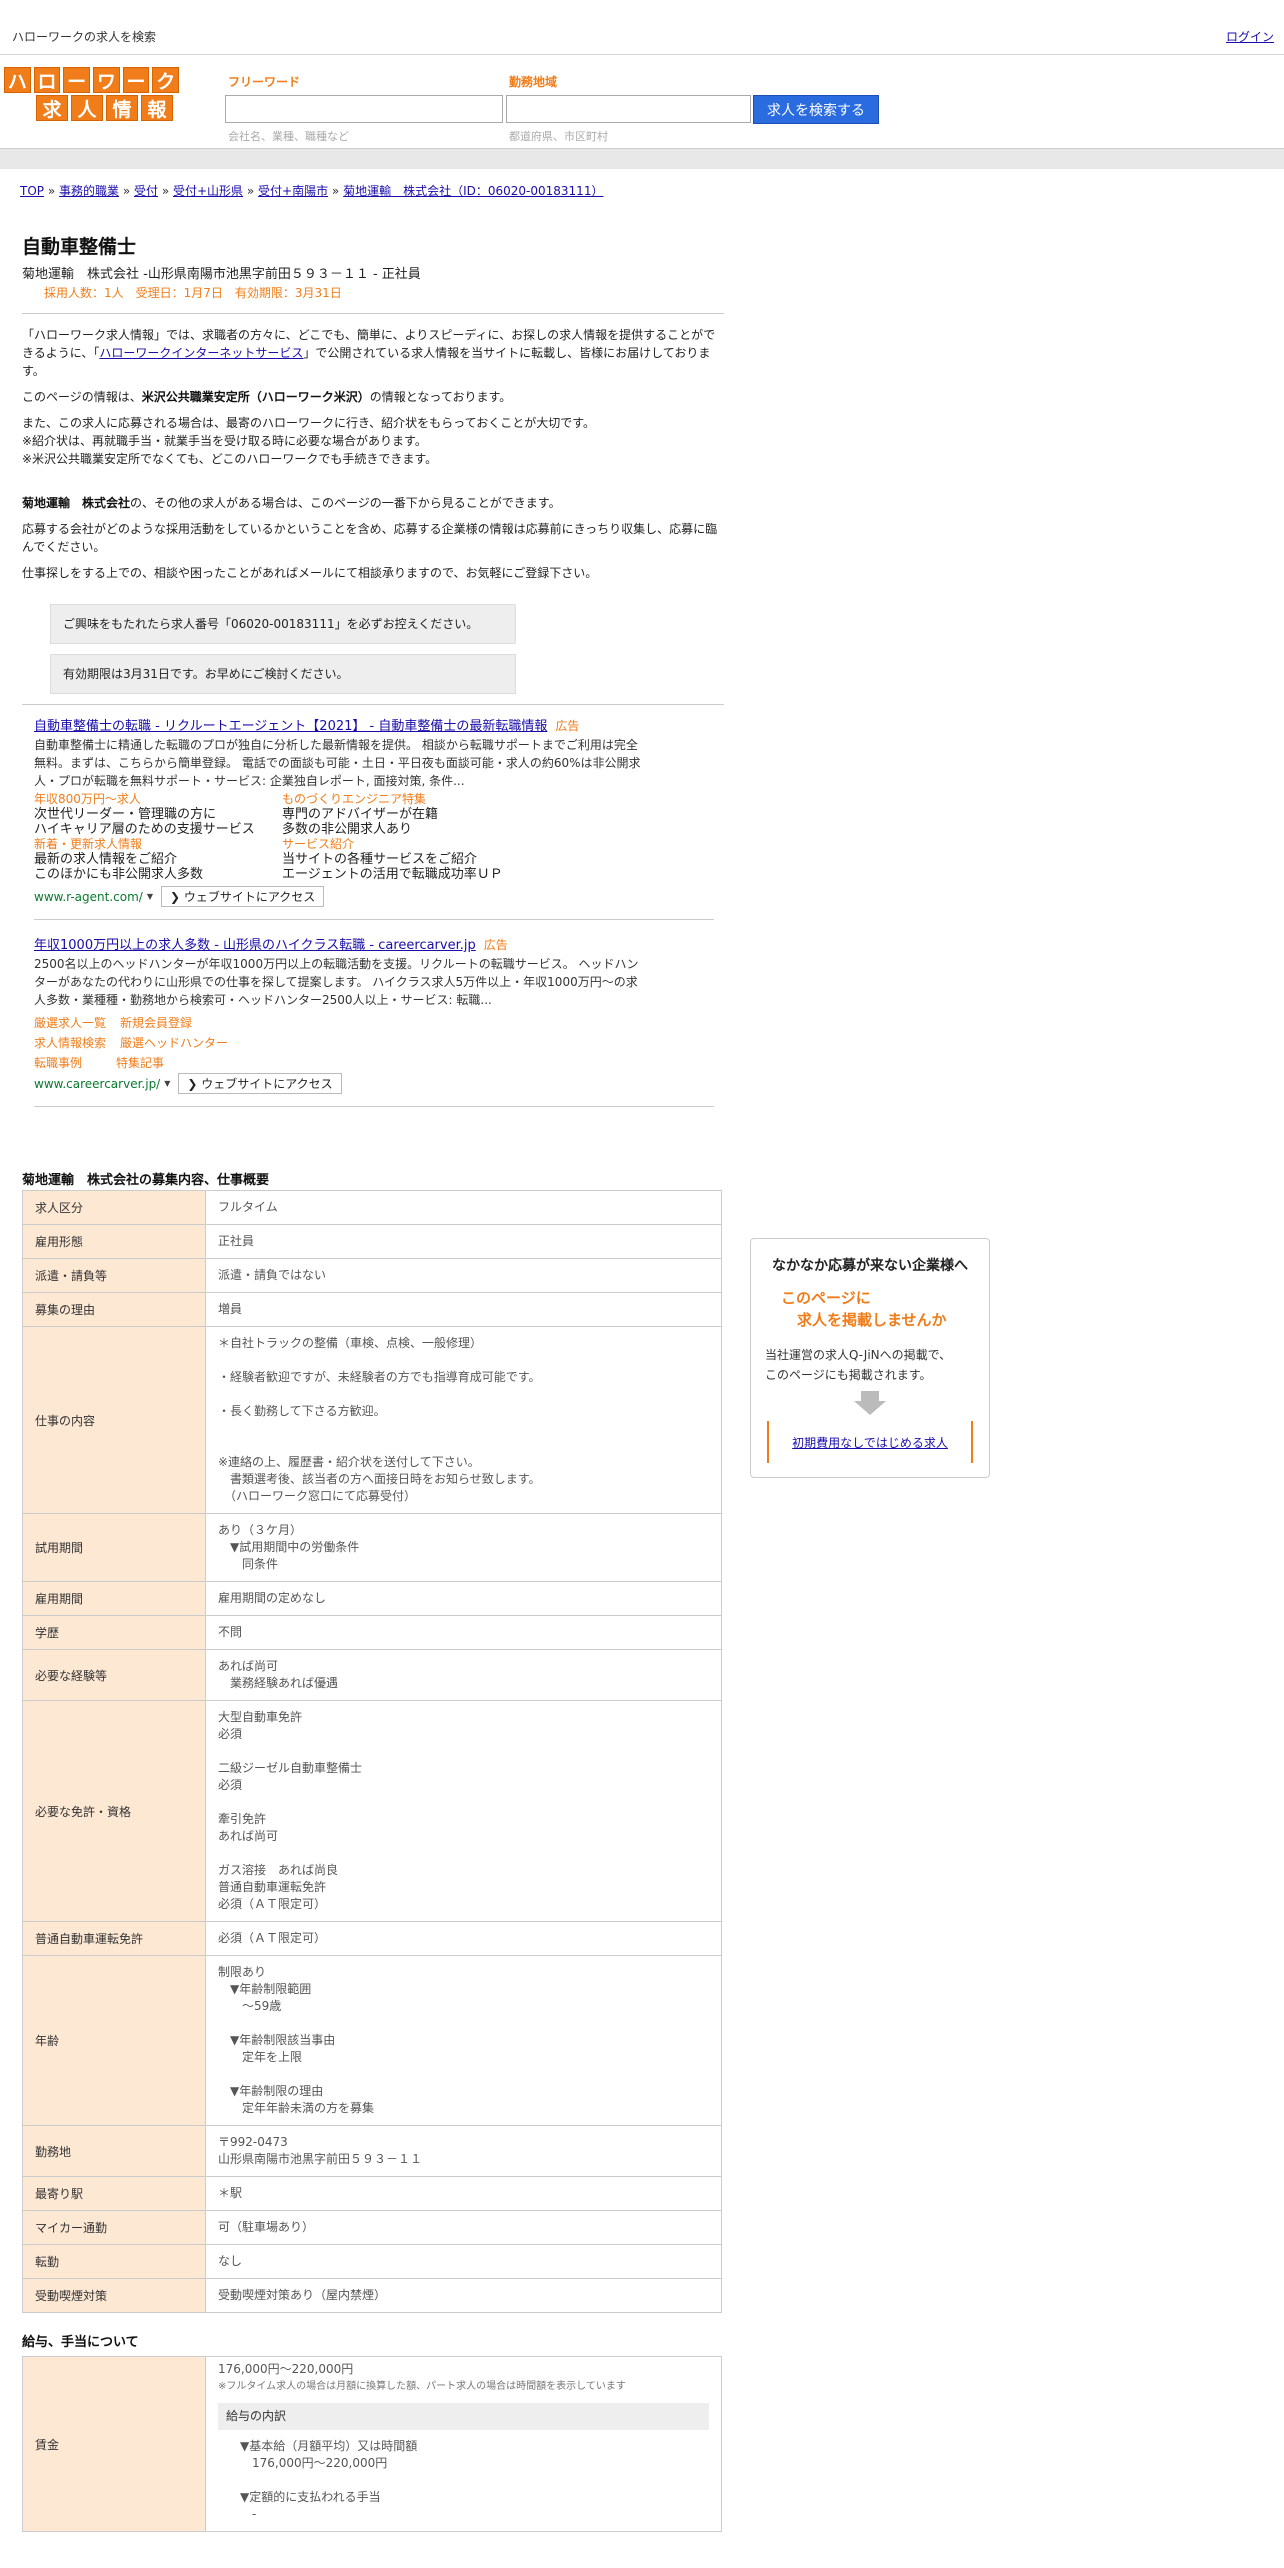 The width and height of the screenshot is (1284, 2568). Describe the element at coordinates (17, 80) in the screenshot. I see `logo-tile: ハ` at that location.